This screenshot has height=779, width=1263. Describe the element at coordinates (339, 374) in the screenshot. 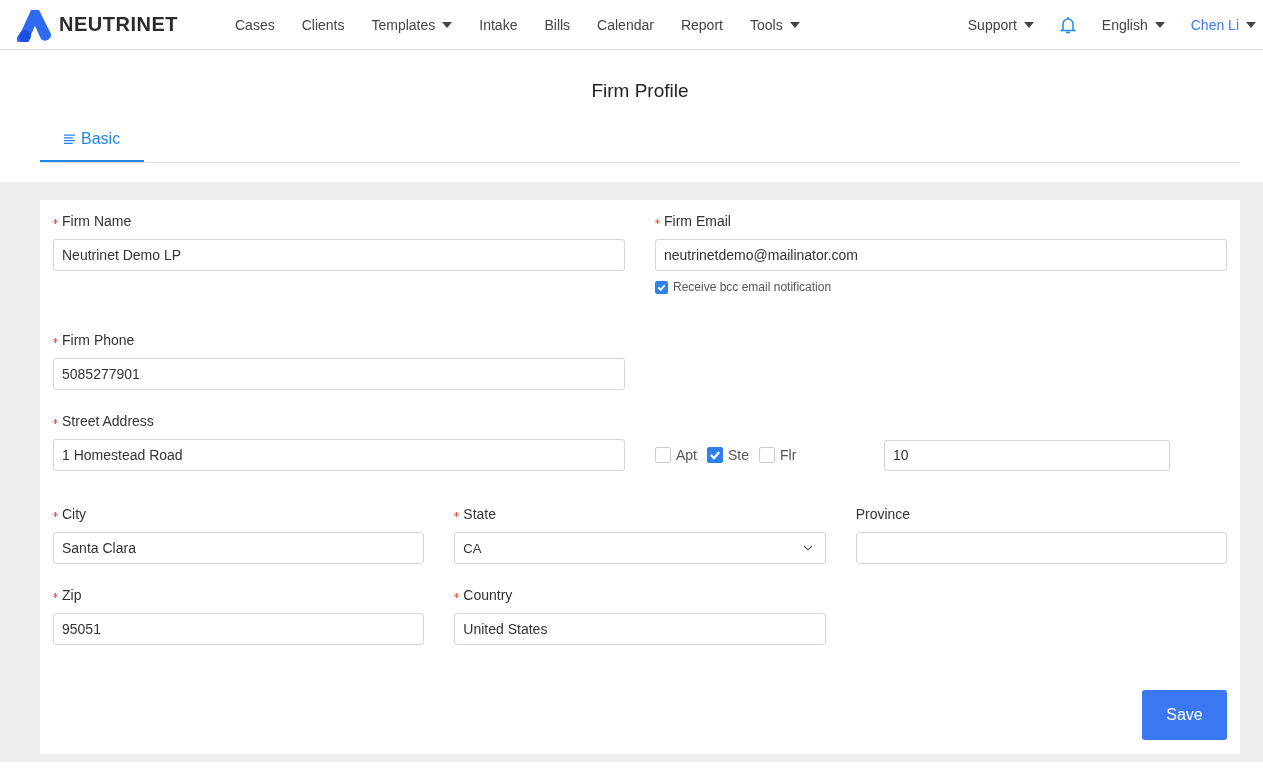

I see `firm-phone-field: 5085277901` at that location.